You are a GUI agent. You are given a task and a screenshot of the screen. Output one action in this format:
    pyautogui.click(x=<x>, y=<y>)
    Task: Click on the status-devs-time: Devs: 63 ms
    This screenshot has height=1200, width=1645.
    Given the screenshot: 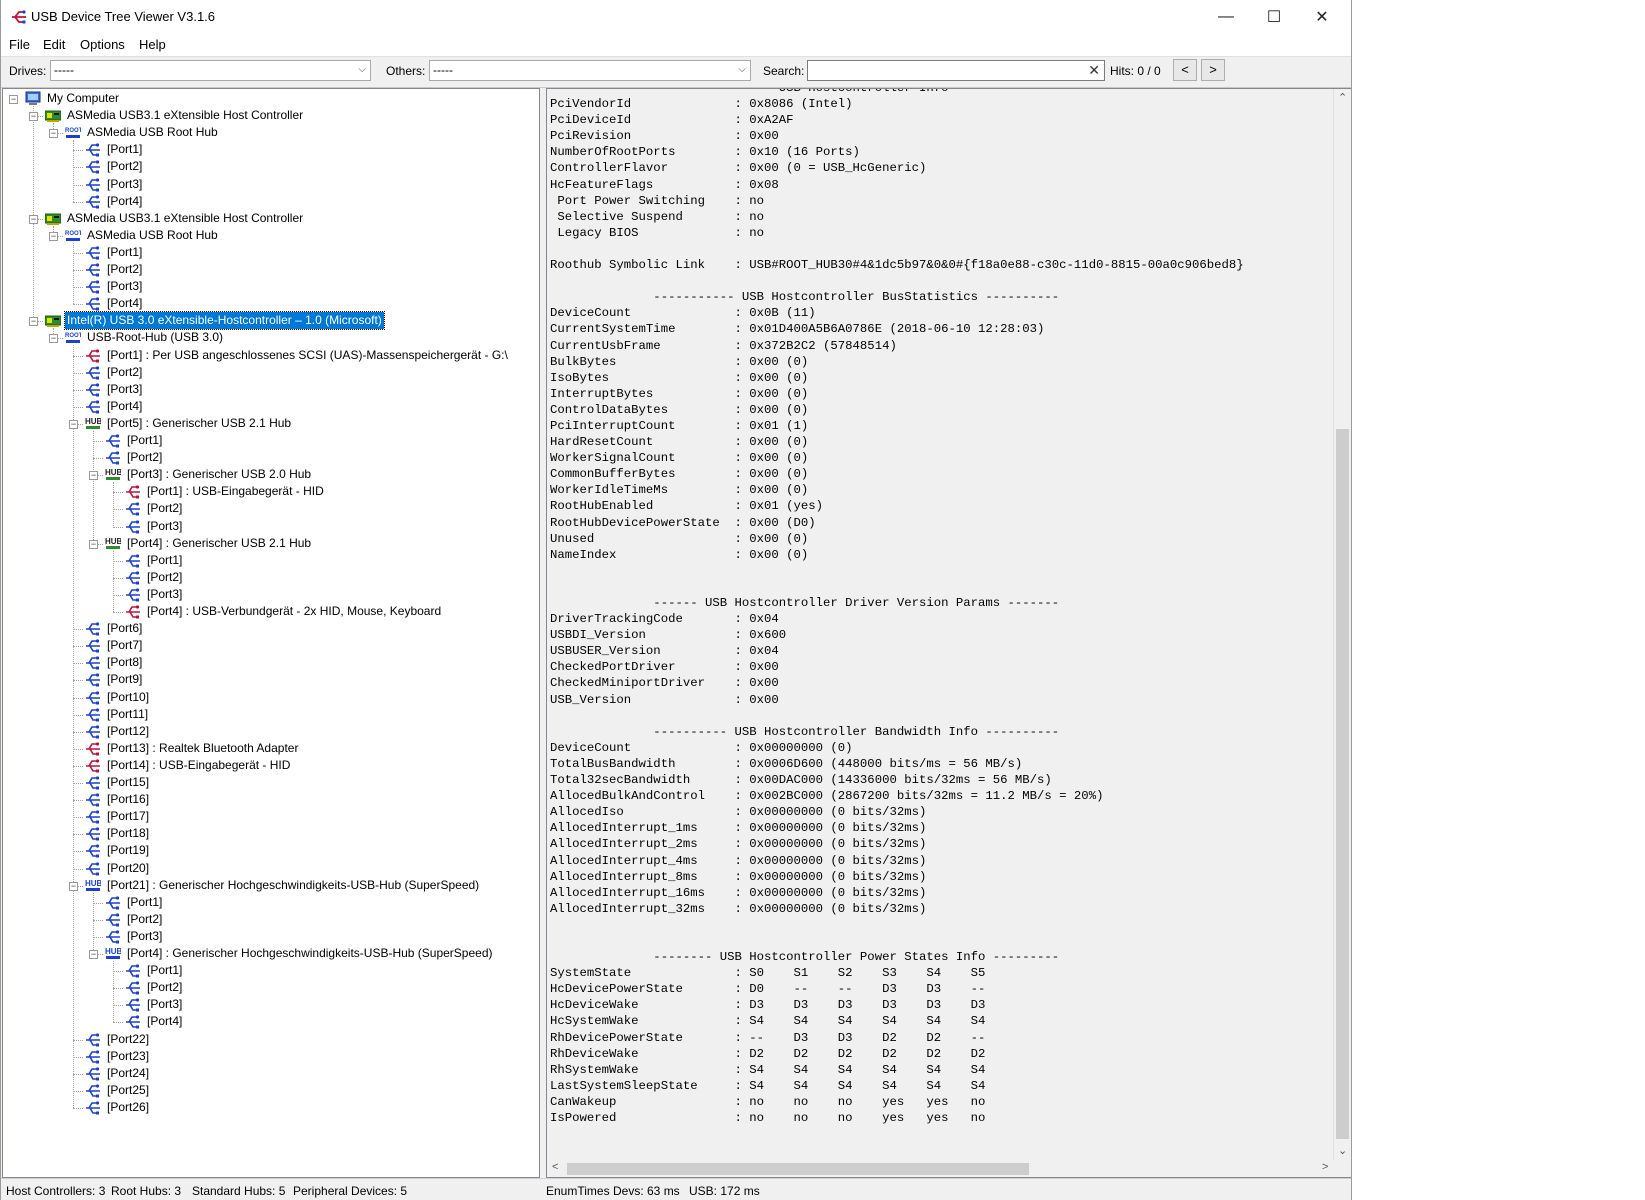 What is the action you would take?
    pyautogui.click(x=646, y=1191)
    